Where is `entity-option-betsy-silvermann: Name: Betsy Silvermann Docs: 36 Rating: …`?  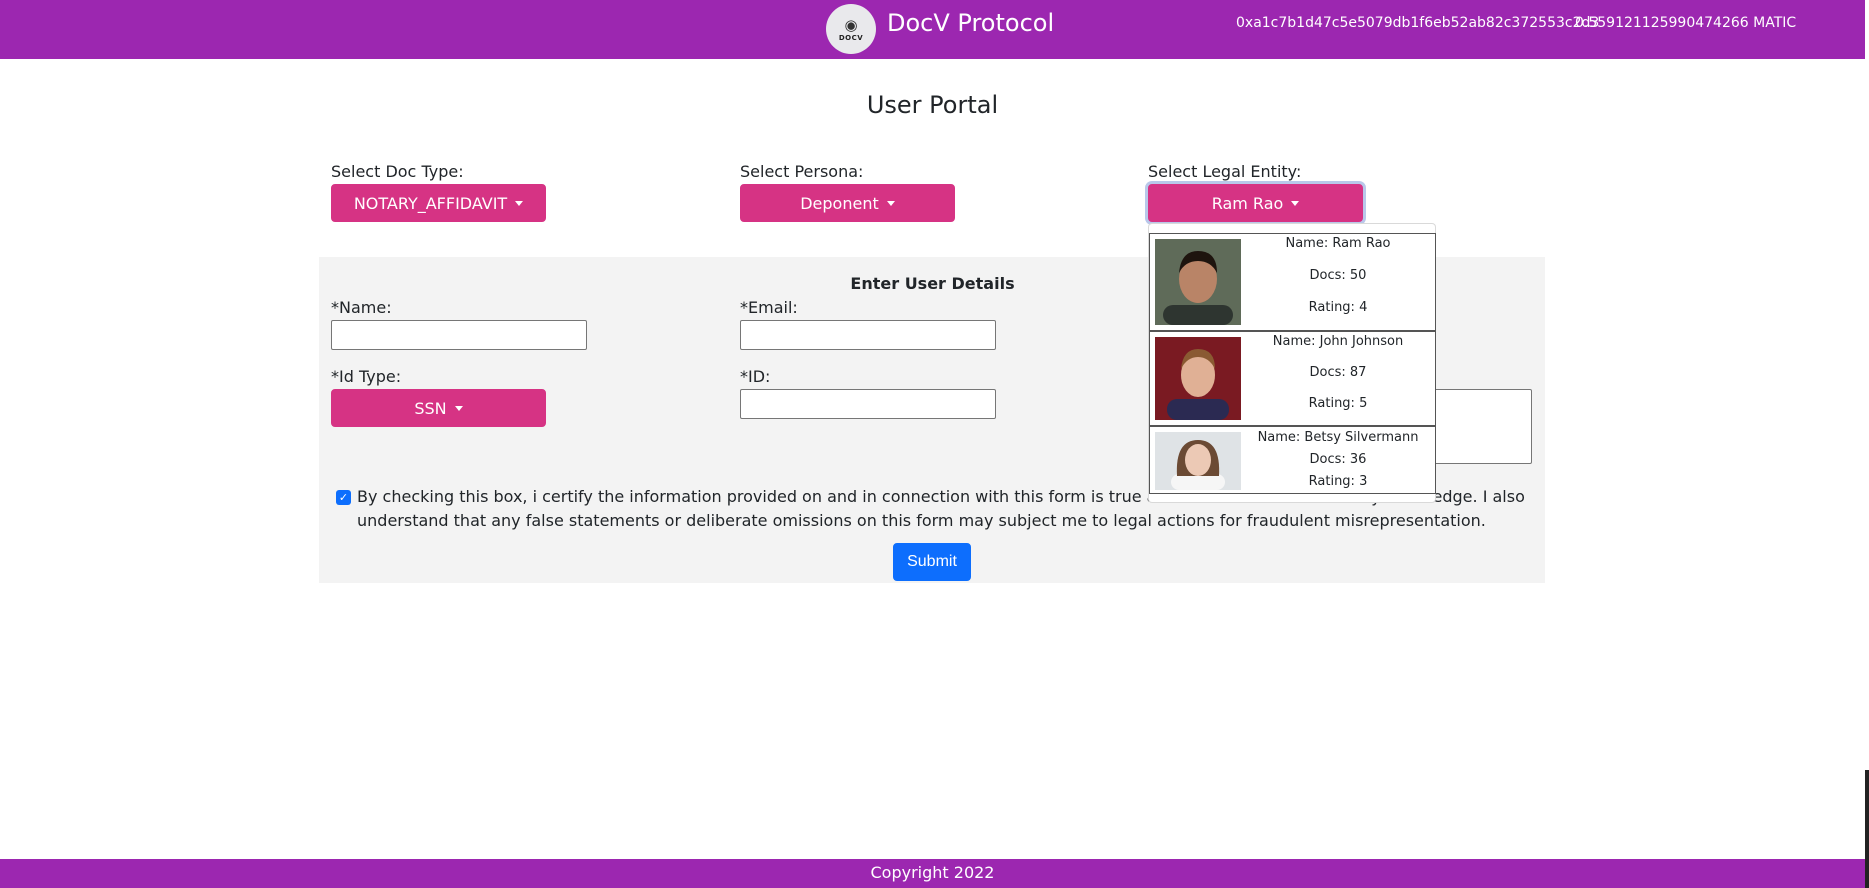
entity-option-betsy-silvermann: Name: Betsy Silvermann Docs: 36 Rating: … is located at coordinates (1292, 460).